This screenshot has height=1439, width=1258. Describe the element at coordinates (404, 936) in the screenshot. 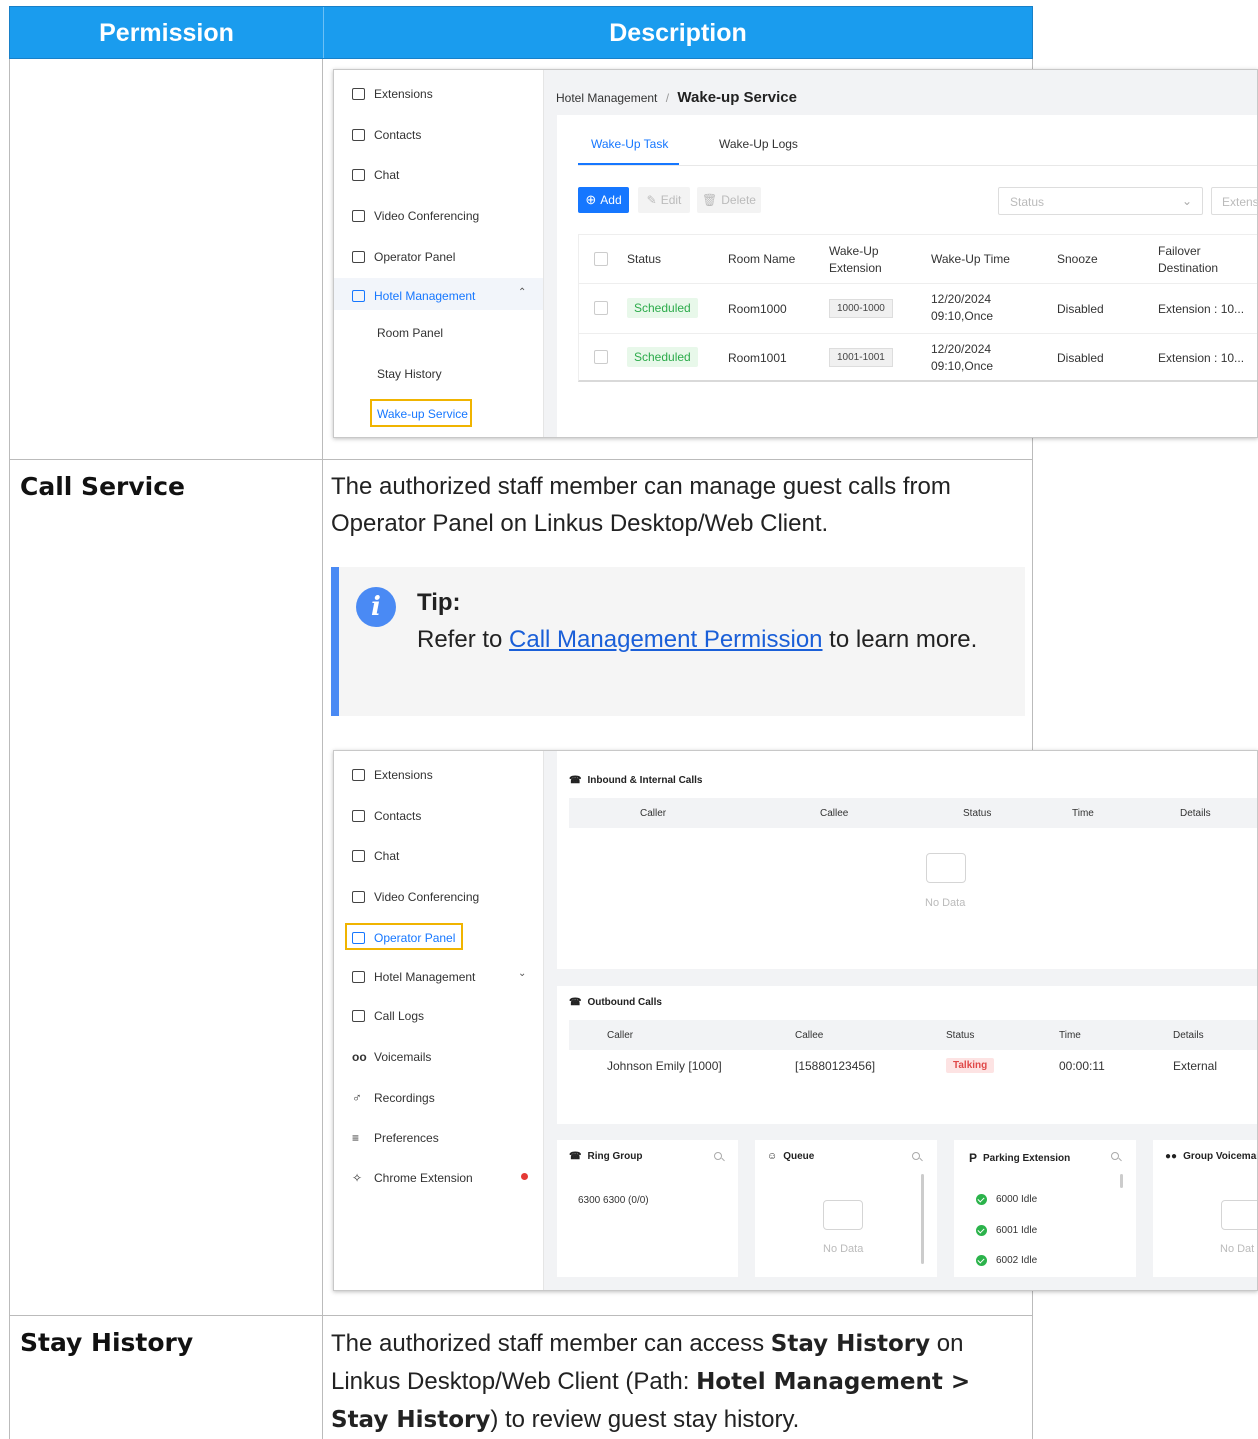

I see `highlight-box` at that location.